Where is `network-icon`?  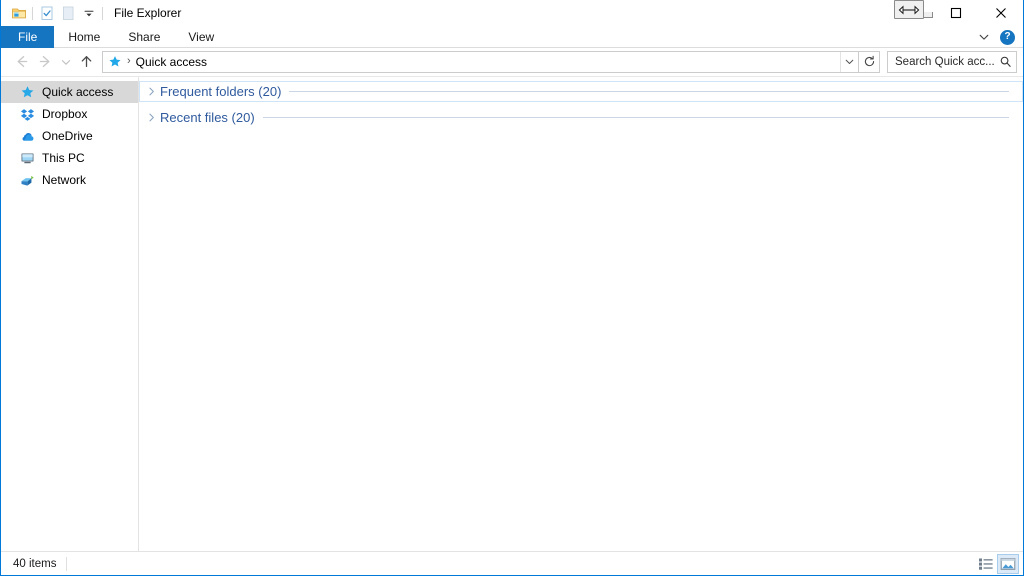 network-icon is located at coordinates (27, 180).